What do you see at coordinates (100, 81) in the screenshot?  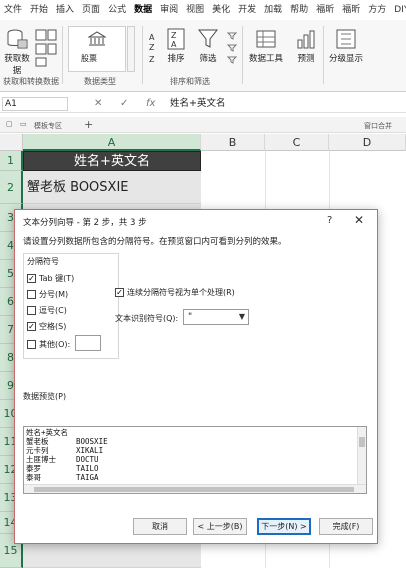 I see `group-data-types: 数据类型` at bounding box center [100, 81].